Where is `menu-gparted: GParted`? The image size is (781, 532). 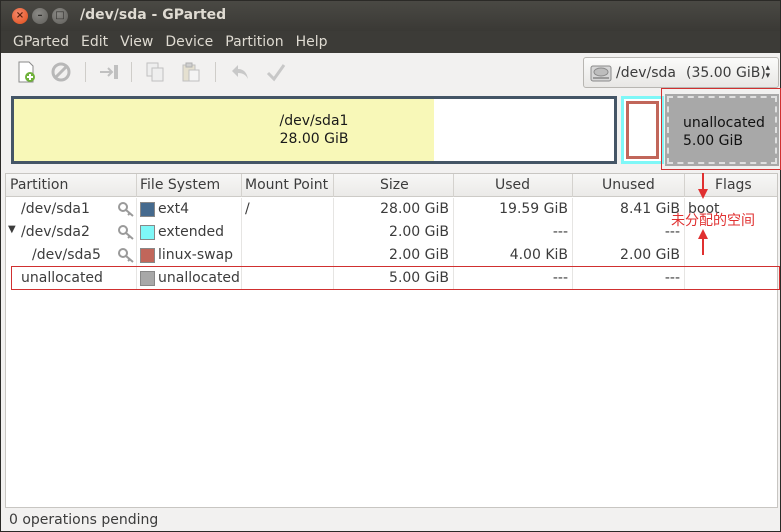 menu-gparted: GParted is located at coordinates (41, 42).